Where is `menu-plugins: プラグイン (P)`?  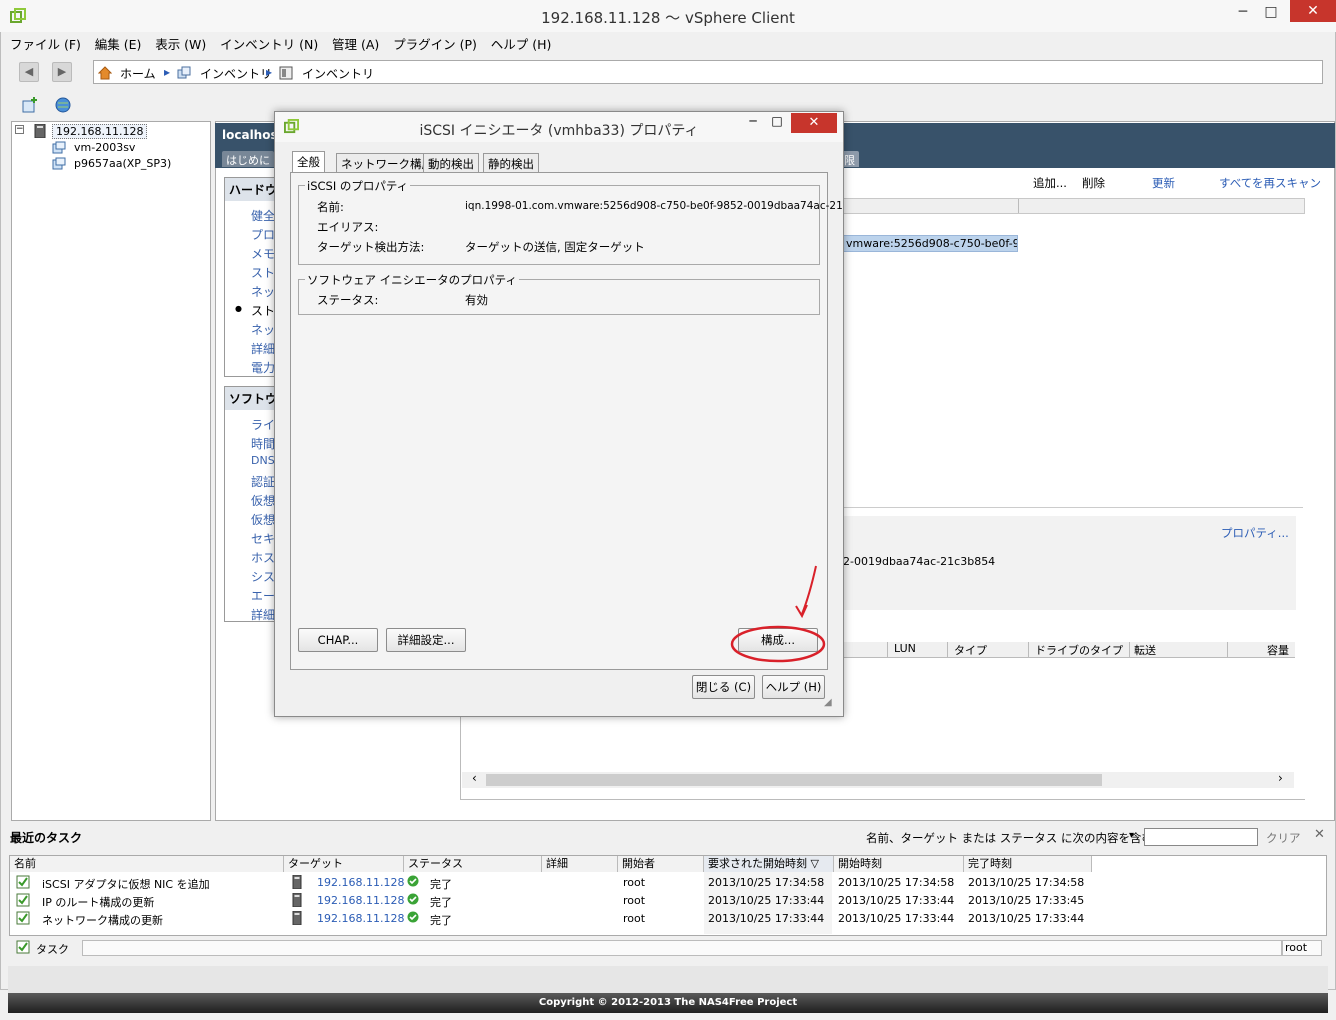 menu-plugins: プラグイン (P) is located at coordinates (435, 44).